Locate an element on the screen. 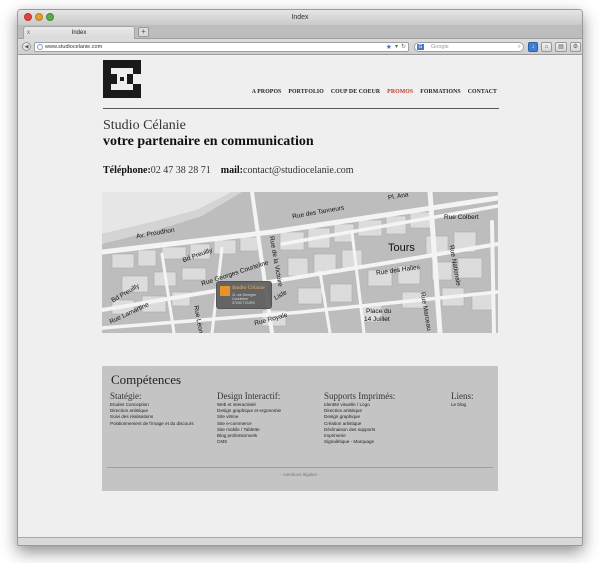 The image size is (599, 563). list-item: Signalétique - Marquage is located at coordinates (349, 442).